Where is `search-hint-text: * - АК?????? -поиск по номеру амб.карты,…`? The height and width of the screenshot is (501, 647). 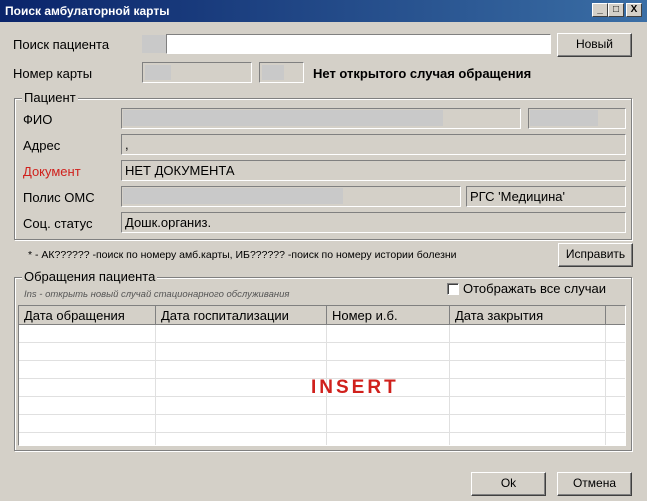 search-hint-text: * - АК?????? -поиск по номеру амб.карты,… is located at coordinates (242, 255).